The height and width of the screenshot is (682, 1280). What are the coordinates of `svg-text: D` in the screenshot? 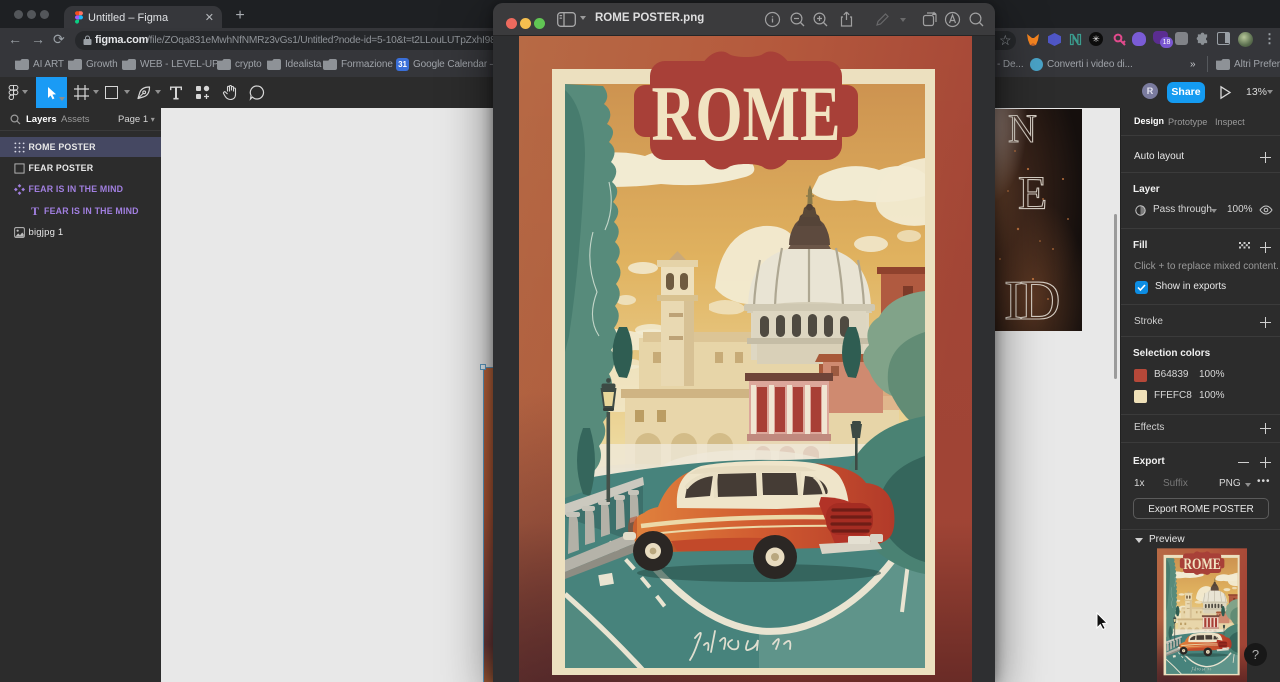 It's located at (1040, 300).